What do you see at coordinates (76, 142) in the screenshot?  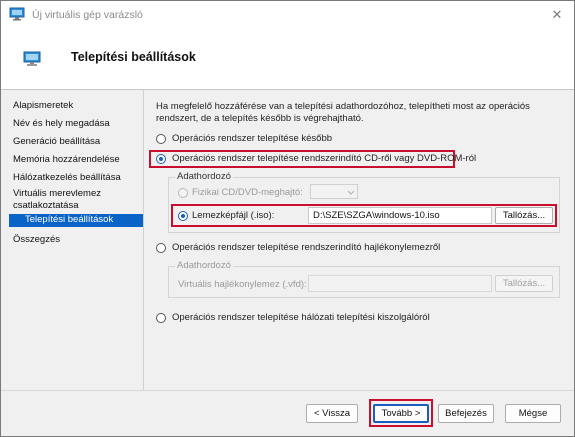 I see `sidebar-item-generation: Generáció beállítása` at bounding box center [76, 142].